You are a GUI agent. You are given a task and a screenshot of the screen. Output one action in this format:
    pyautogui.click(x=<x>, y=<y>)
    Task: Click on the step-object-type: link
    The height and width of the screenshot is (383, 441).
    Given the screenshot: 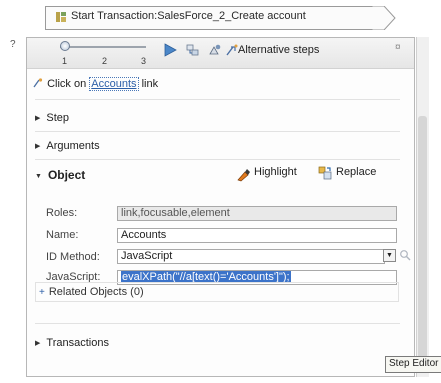 What is the action you would take?
    pyautogui.click(x=150, y=84)
    